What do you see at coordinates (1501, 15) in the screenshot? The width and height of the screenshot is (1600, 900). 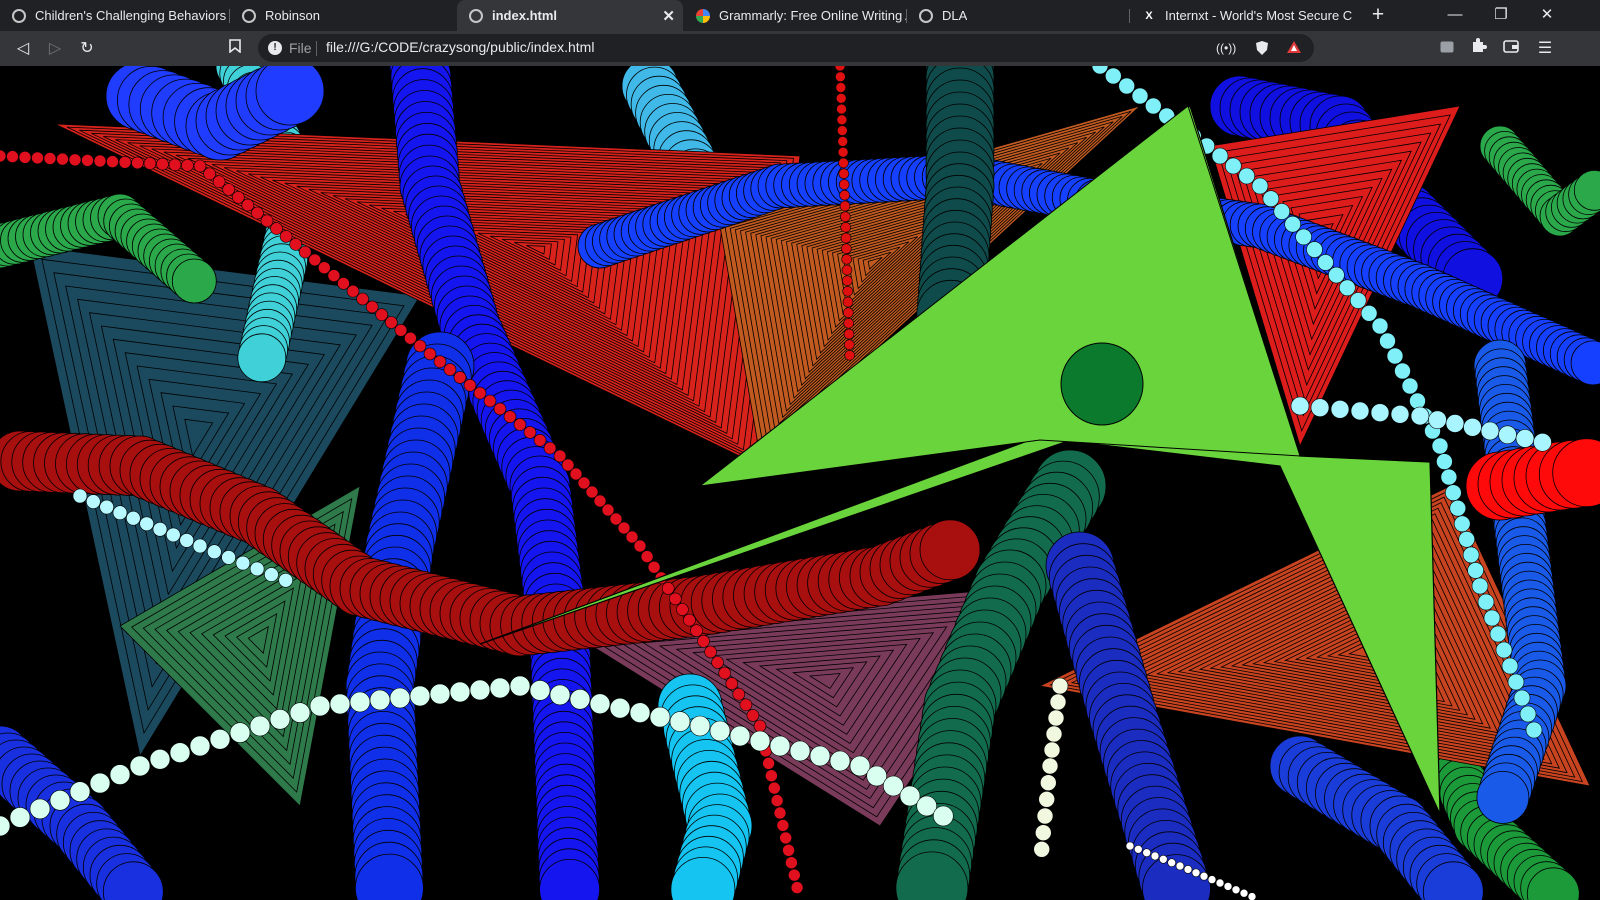 I see `restore-button: ❐` at bounding box center [1501, 15].